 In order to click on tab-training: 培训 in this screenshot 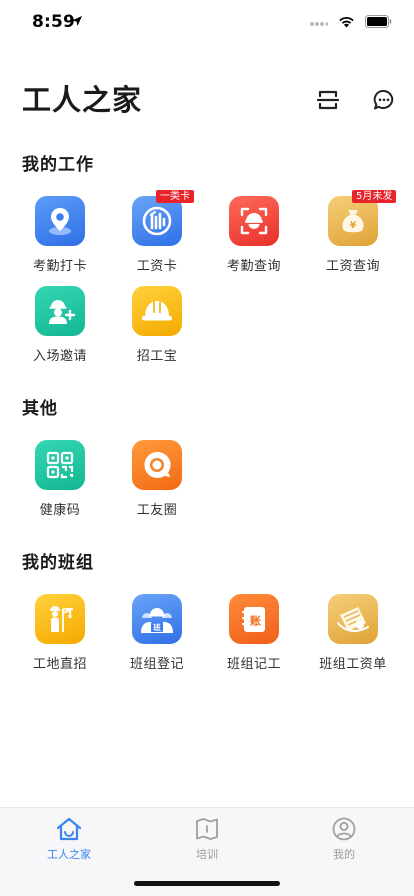, I will do `click(207, 839)`.